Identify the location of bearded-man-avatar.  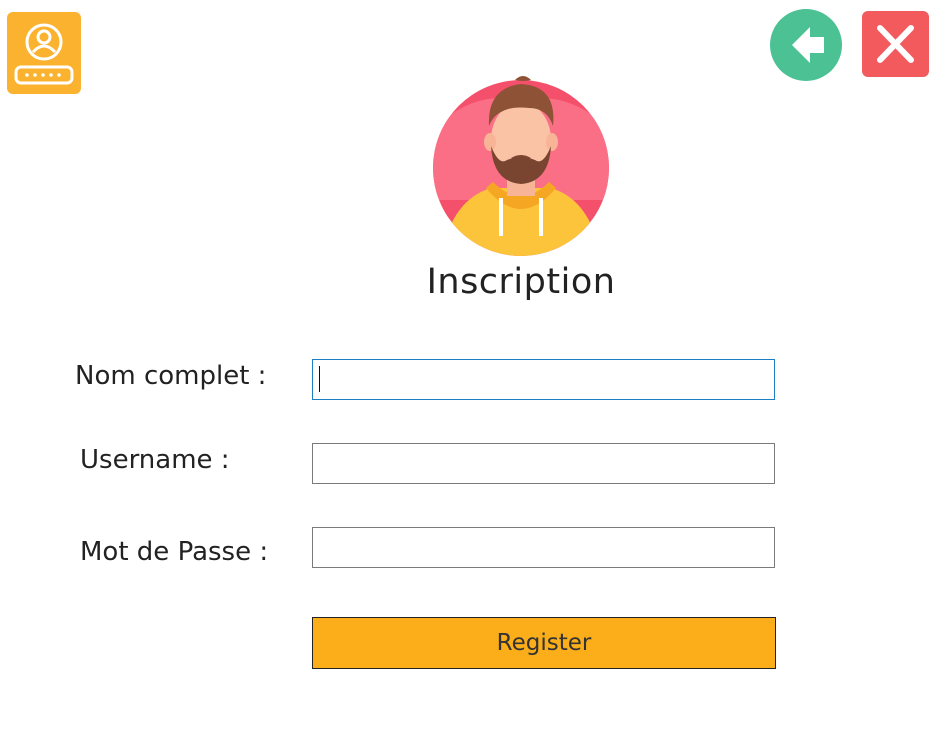
(521, 166).